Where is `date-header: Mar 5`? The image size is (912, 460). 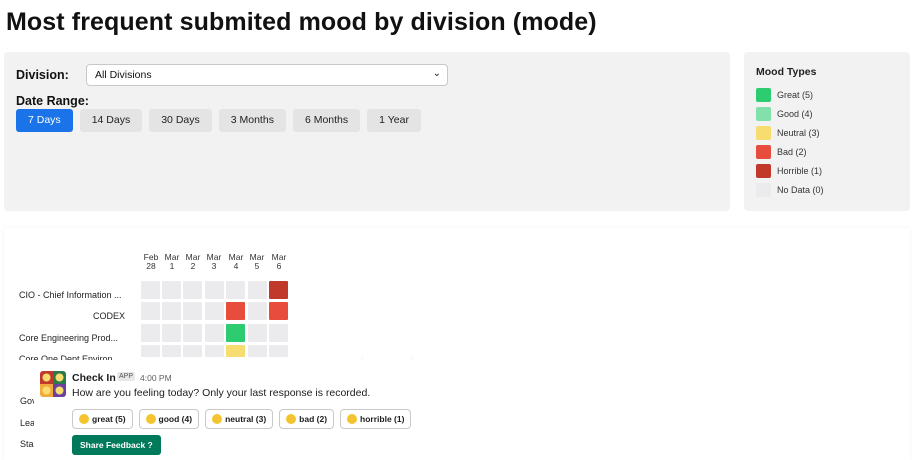 date-header: Mar 5 is located at coordinates (257, 262).